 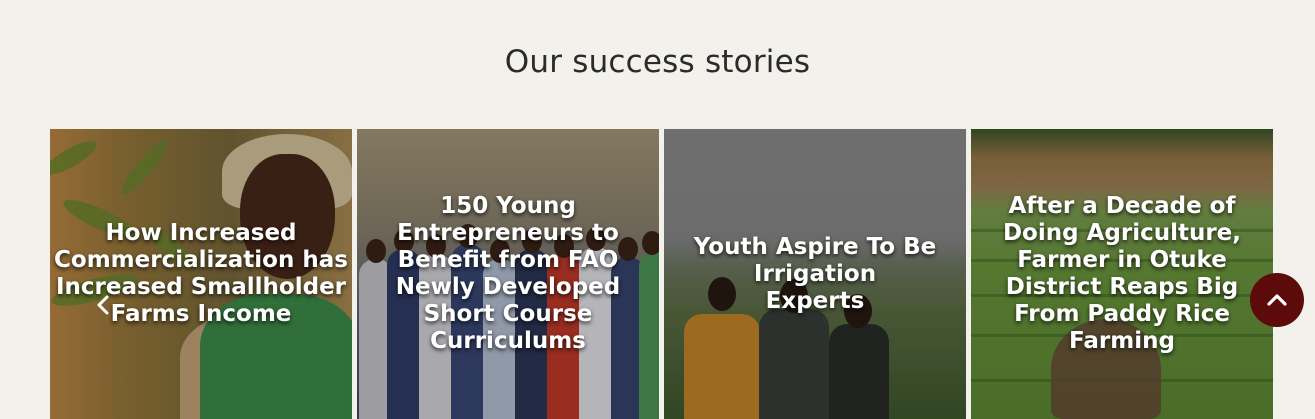 What do you see at coordinates (657, 62) in the screenshot?
I see `section-title: Our success stories` at bounding box center [657, 62].